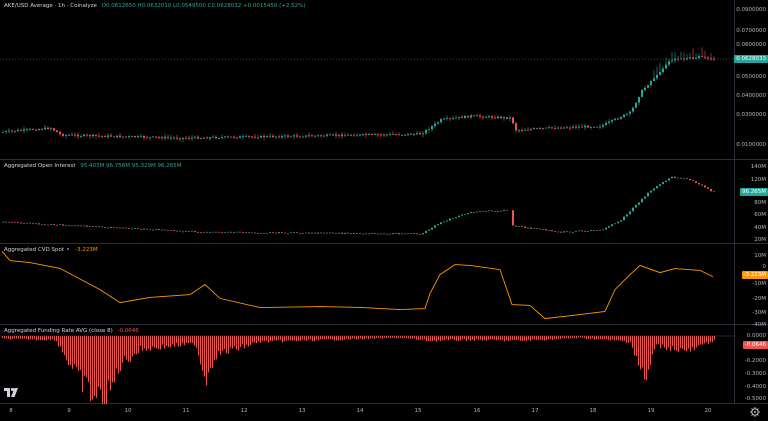 Image resolution: width=768 pixels, height=421 pixels. I want to click on tradingview-logo-icon, so click(12, 392).